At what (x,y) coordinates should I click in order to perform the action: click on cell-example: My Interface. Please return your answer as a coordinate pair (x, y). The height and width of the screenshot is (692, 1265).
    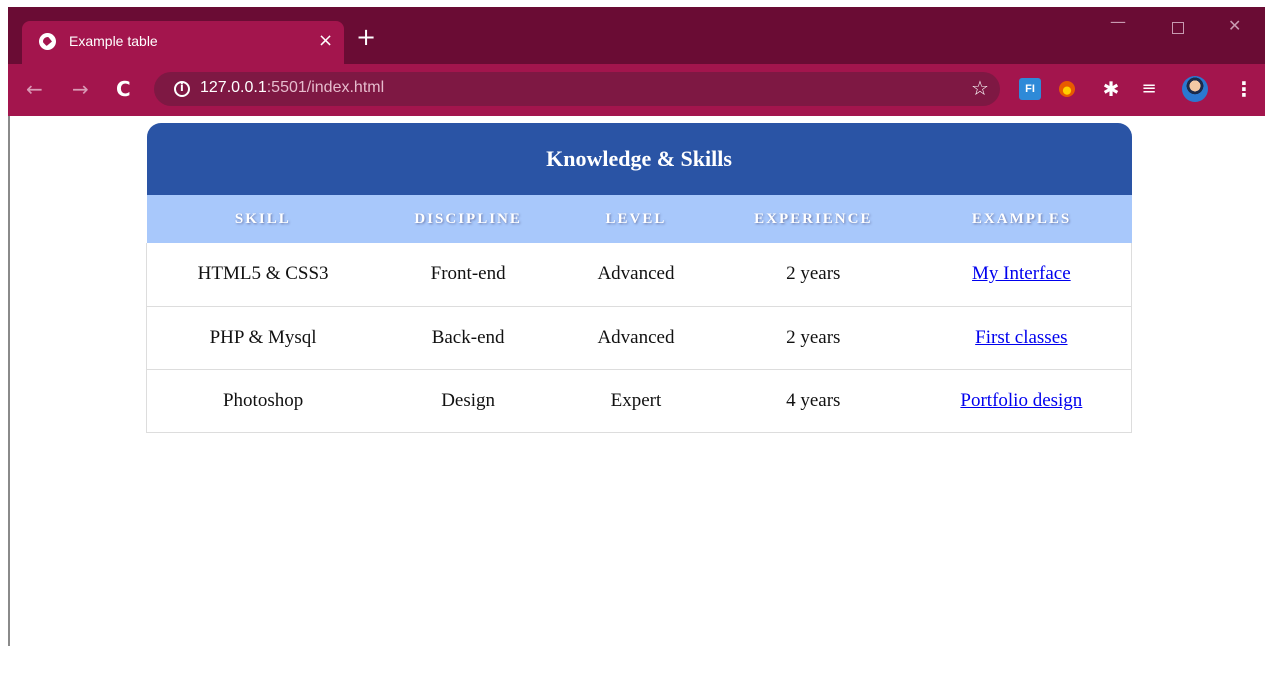
    Looking at the image, I should click on (1021, 275).